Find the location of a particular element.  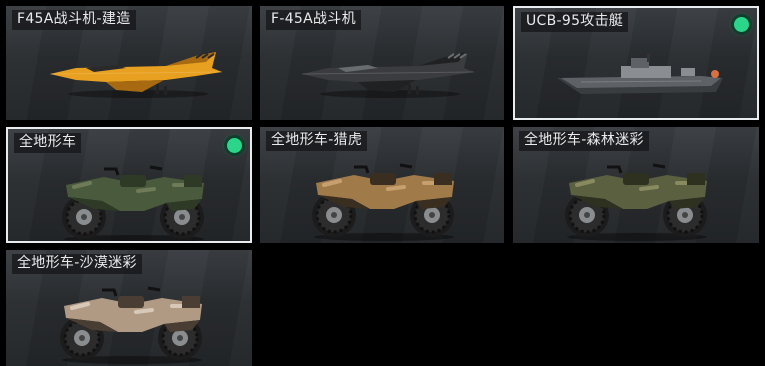

skin-name: 全地形车-森林迷彩 is located at coordinates (584, 141).